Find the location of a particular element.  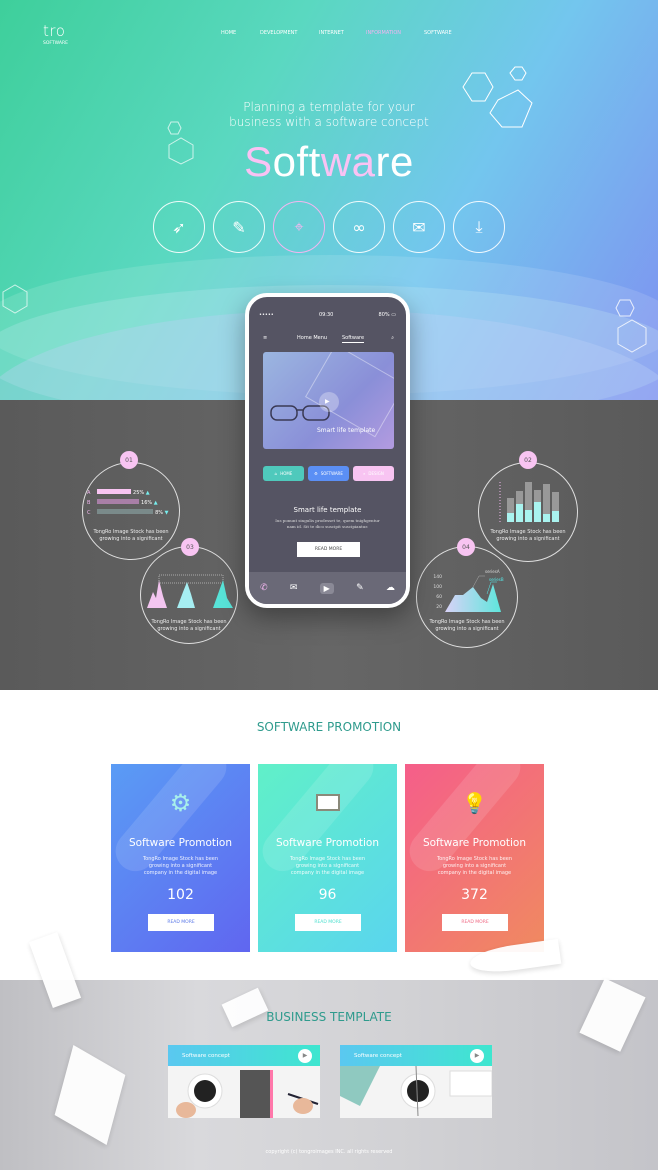

cloud-icon: ☁ is located at coordinates (390, 588).